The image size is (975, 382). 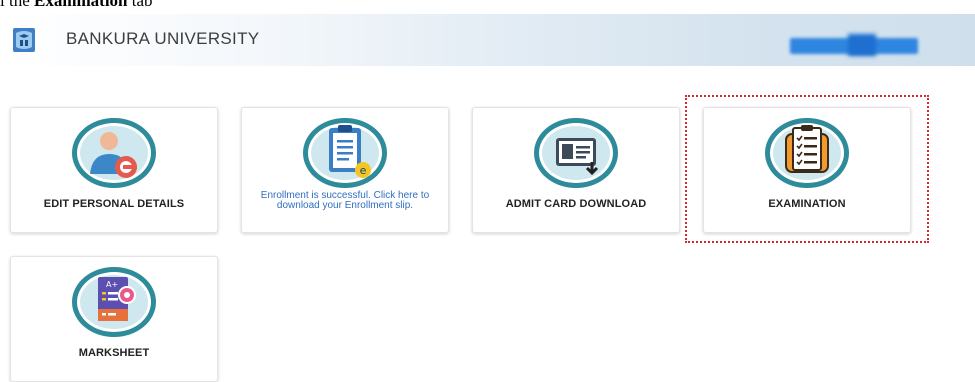 What do you see at coordinates (114, 353) in the screenshot?
I see `marksheet-label: MARKSHEET` at bounding box center [114, 353].